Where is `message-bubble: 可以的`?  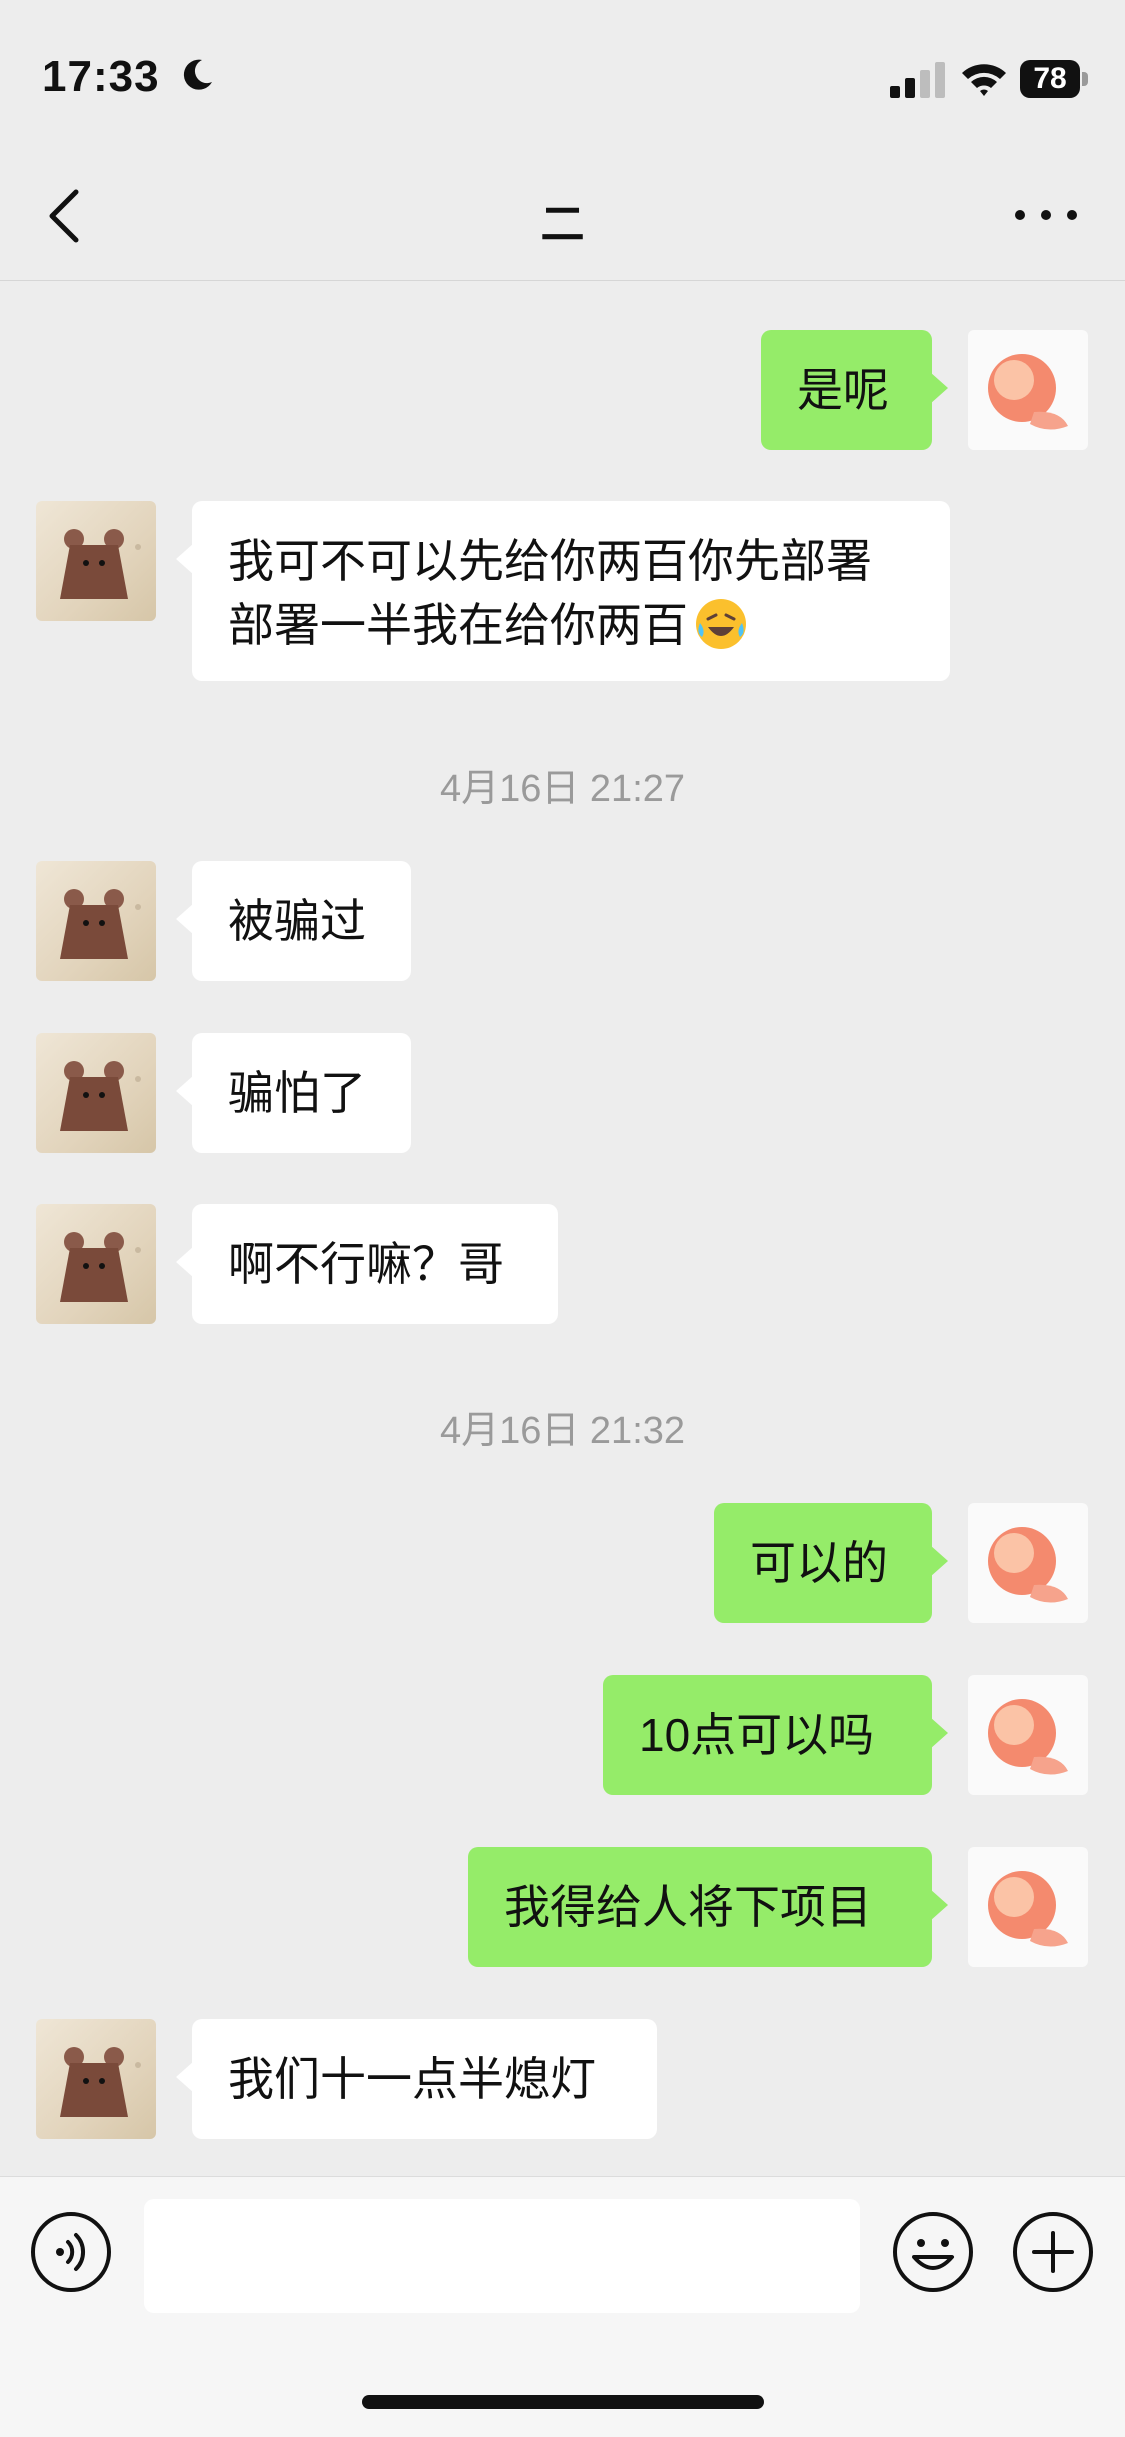 message-bubble: 可以的 is located at coordinates (831, 1563).